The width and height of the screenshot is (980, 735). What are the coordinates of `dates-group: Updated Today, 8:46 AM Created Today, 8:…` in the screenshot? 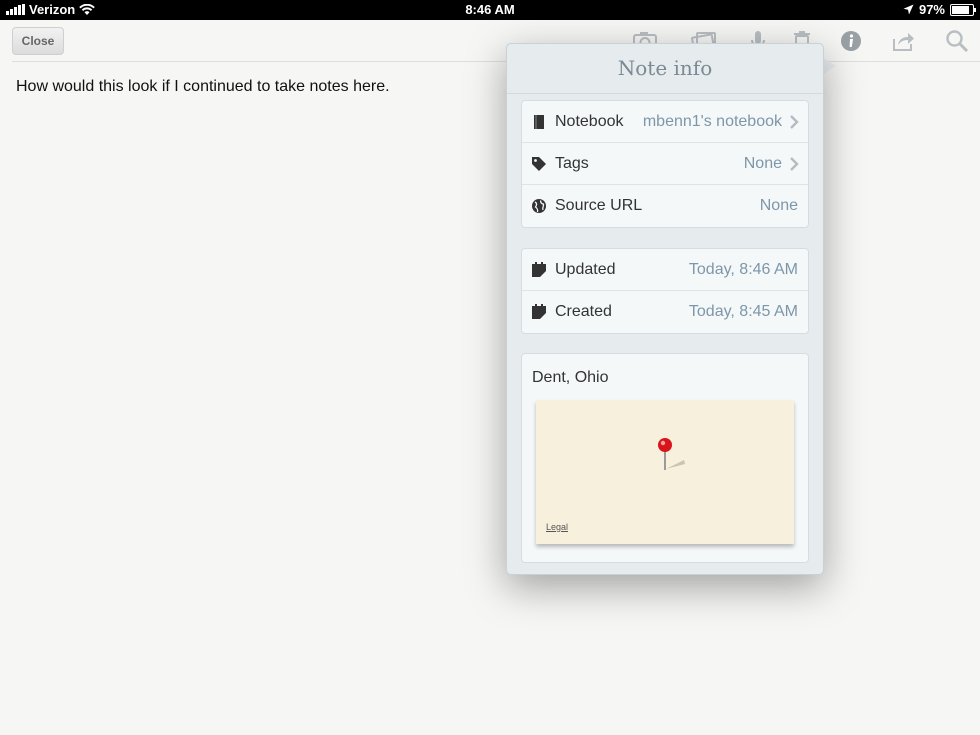 It's located at (665, 291).